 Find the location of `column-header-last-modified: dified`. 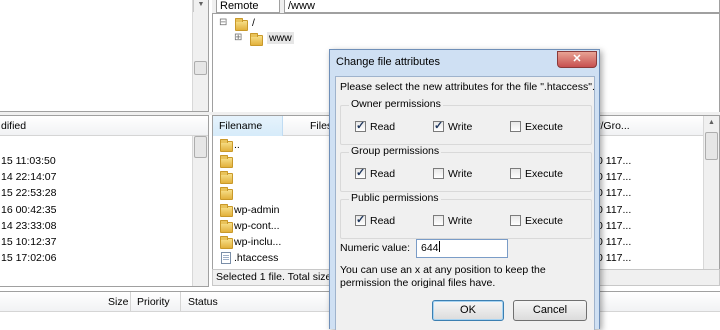

column-header-last-modified: dified is located at coordinates (13, 126).